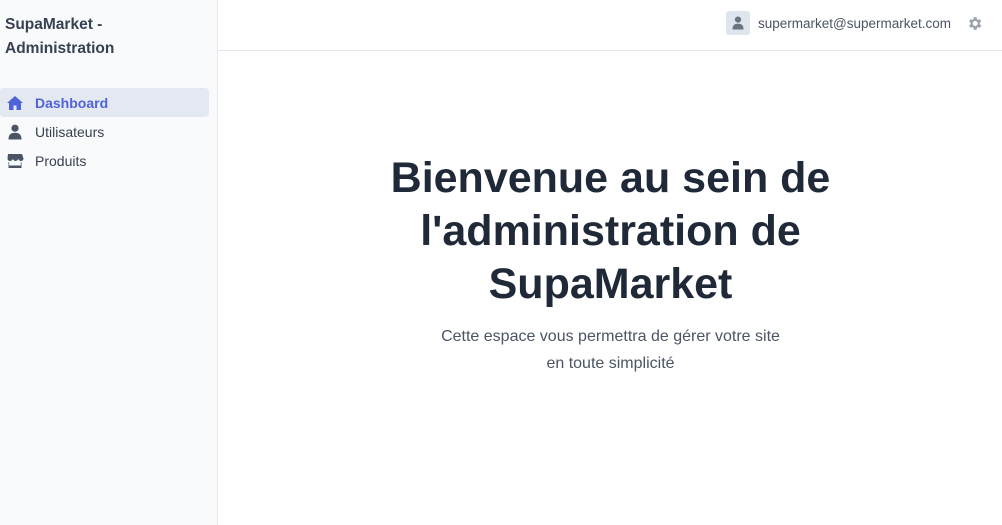 This screenshot has width=1002, height=525. I want to click on sidebar-item-dashboard: Dashboard, so click(104, 102).